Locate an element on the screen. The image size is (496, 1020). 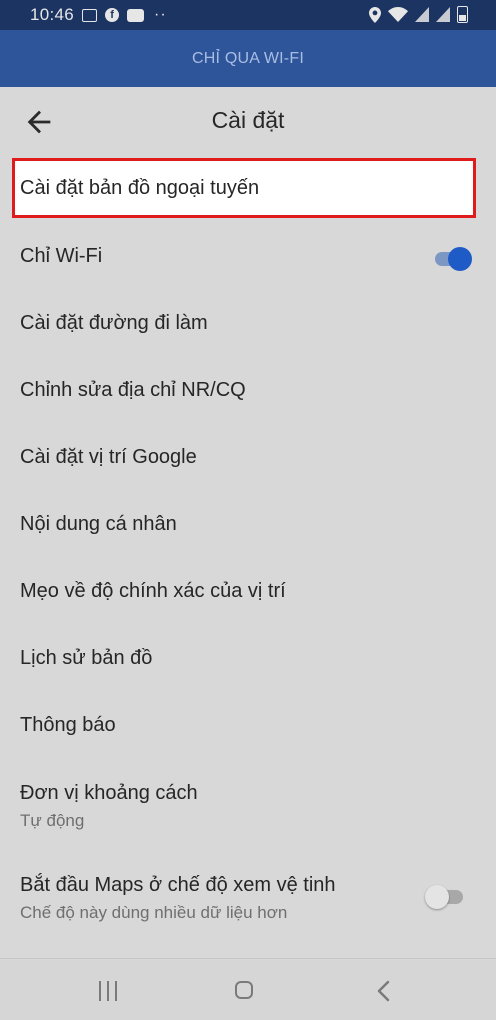
commute-item: Cài đặt đường đi làm is located at coordinates (248, 324).